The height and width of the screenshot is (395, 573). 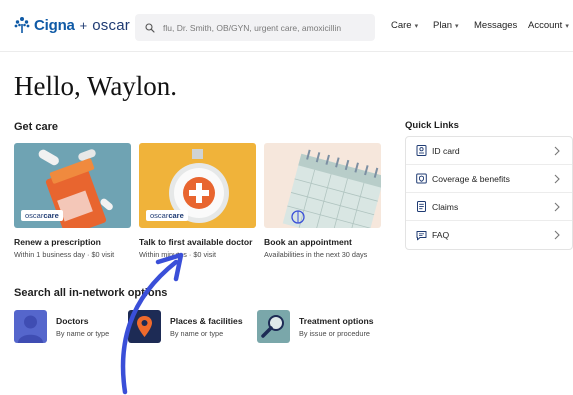 What do you see at coordinates (421, 206) in the screenshot?
I see `document-icon` at bounding box center [421, 206].